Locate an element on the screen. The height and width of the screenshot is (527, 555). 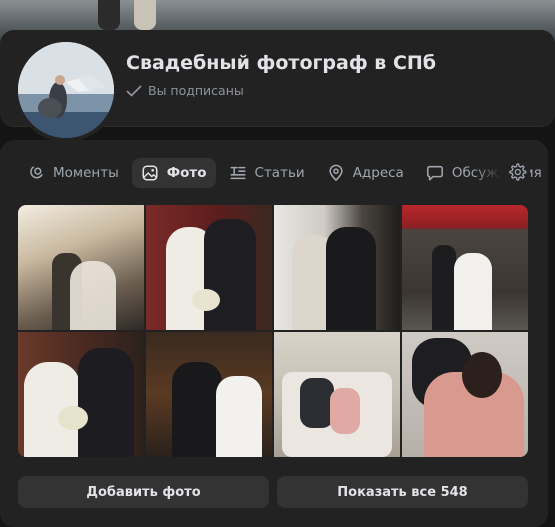
subscription-label: Вы подписаны is located at coordinates (196, 90).